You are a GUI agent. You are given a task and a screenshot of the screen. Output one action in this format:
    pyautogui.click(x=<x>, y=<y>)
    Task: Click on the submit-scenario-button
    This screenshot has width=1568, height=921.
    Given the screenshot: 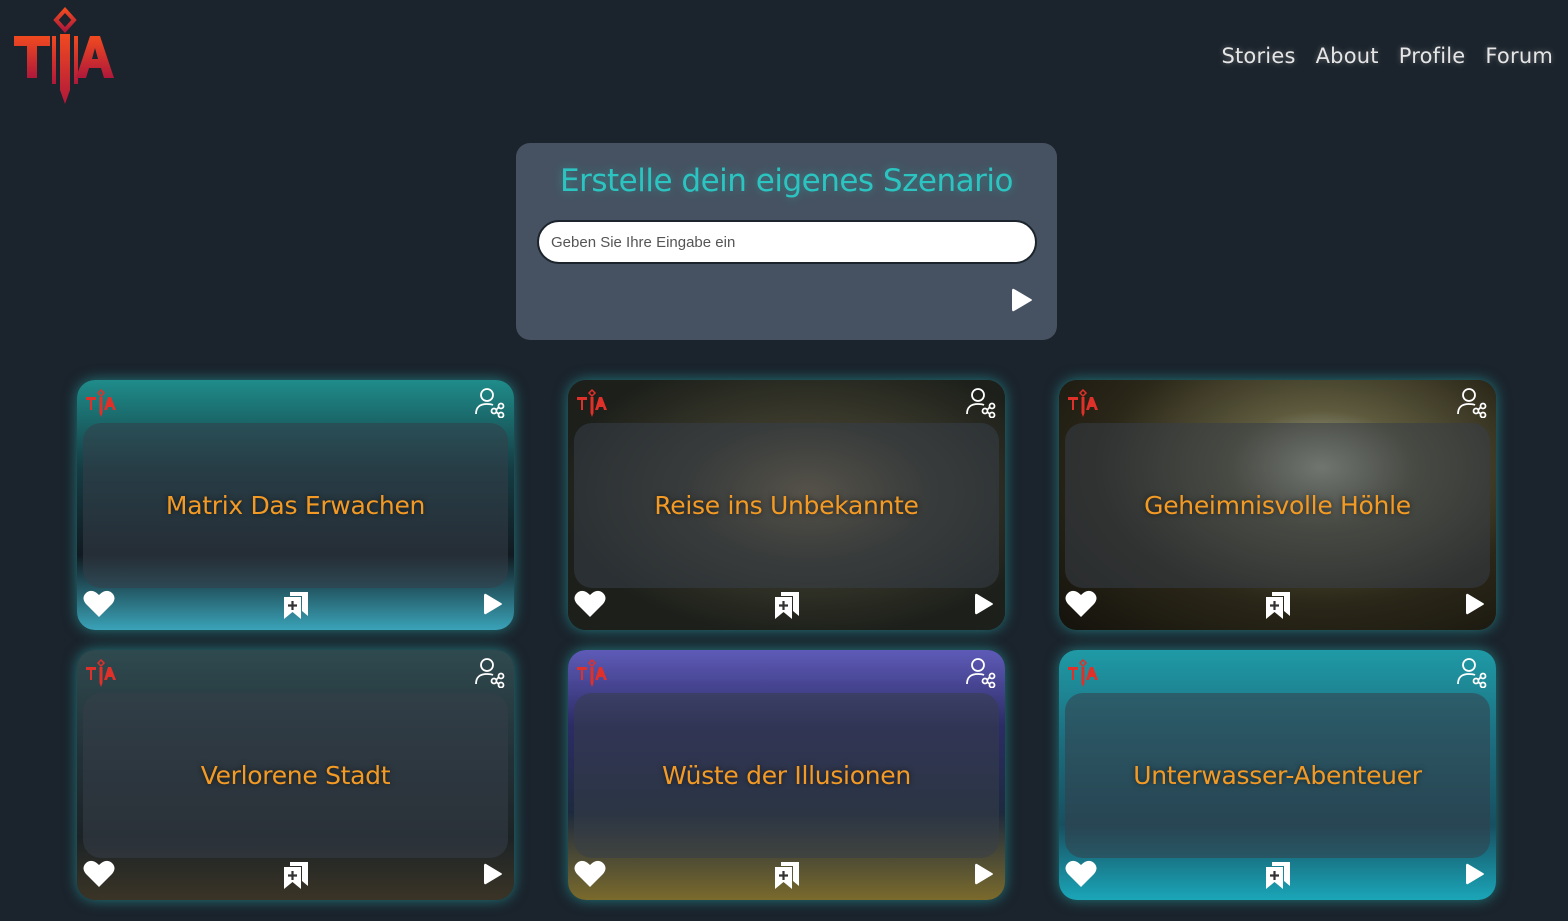 What is the action you would take?
    pyautogui.click(x=1022, y=300)
    